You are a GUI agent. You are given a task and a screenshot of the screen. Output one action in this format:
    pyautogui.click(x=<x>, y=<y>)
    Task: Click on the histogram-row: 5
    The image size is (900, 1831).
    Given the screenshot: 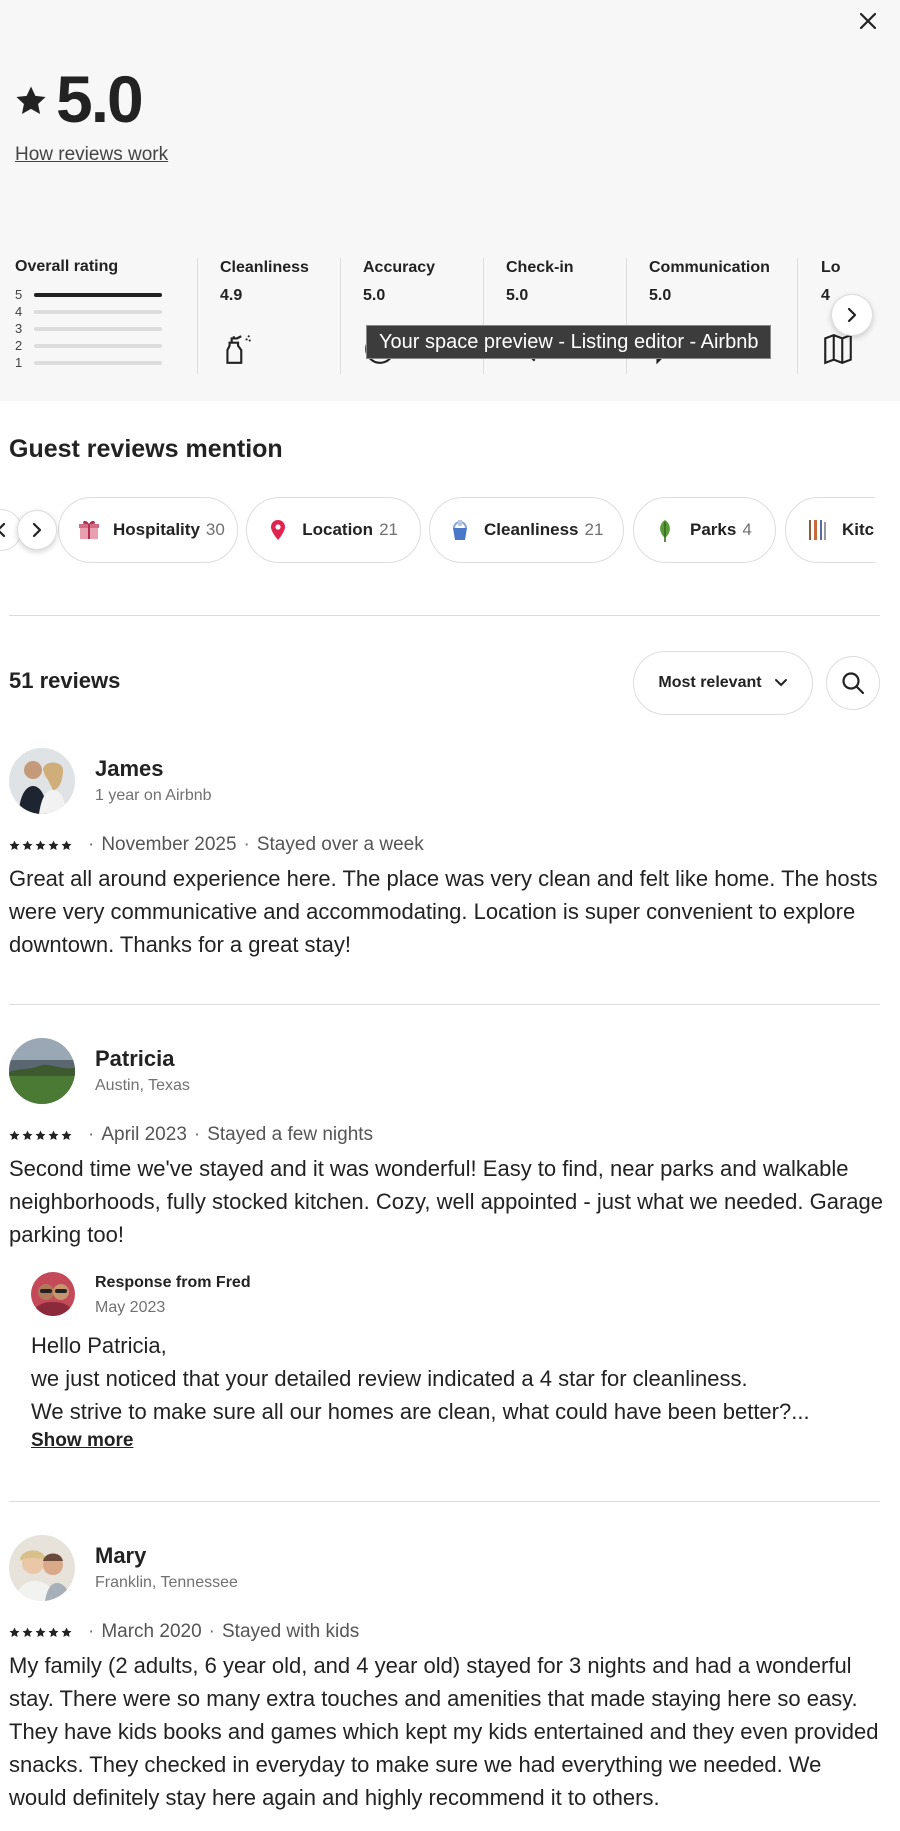 What is the action you would take?
    pyautogui.click(x=95, y=294)
    